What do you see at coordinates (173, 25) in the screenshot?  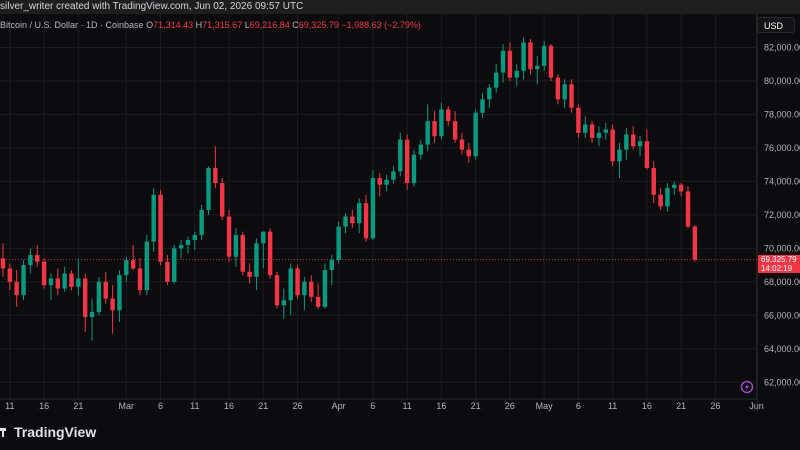 I see `open-value: 71,314.43` at bounding box center [173, 25].